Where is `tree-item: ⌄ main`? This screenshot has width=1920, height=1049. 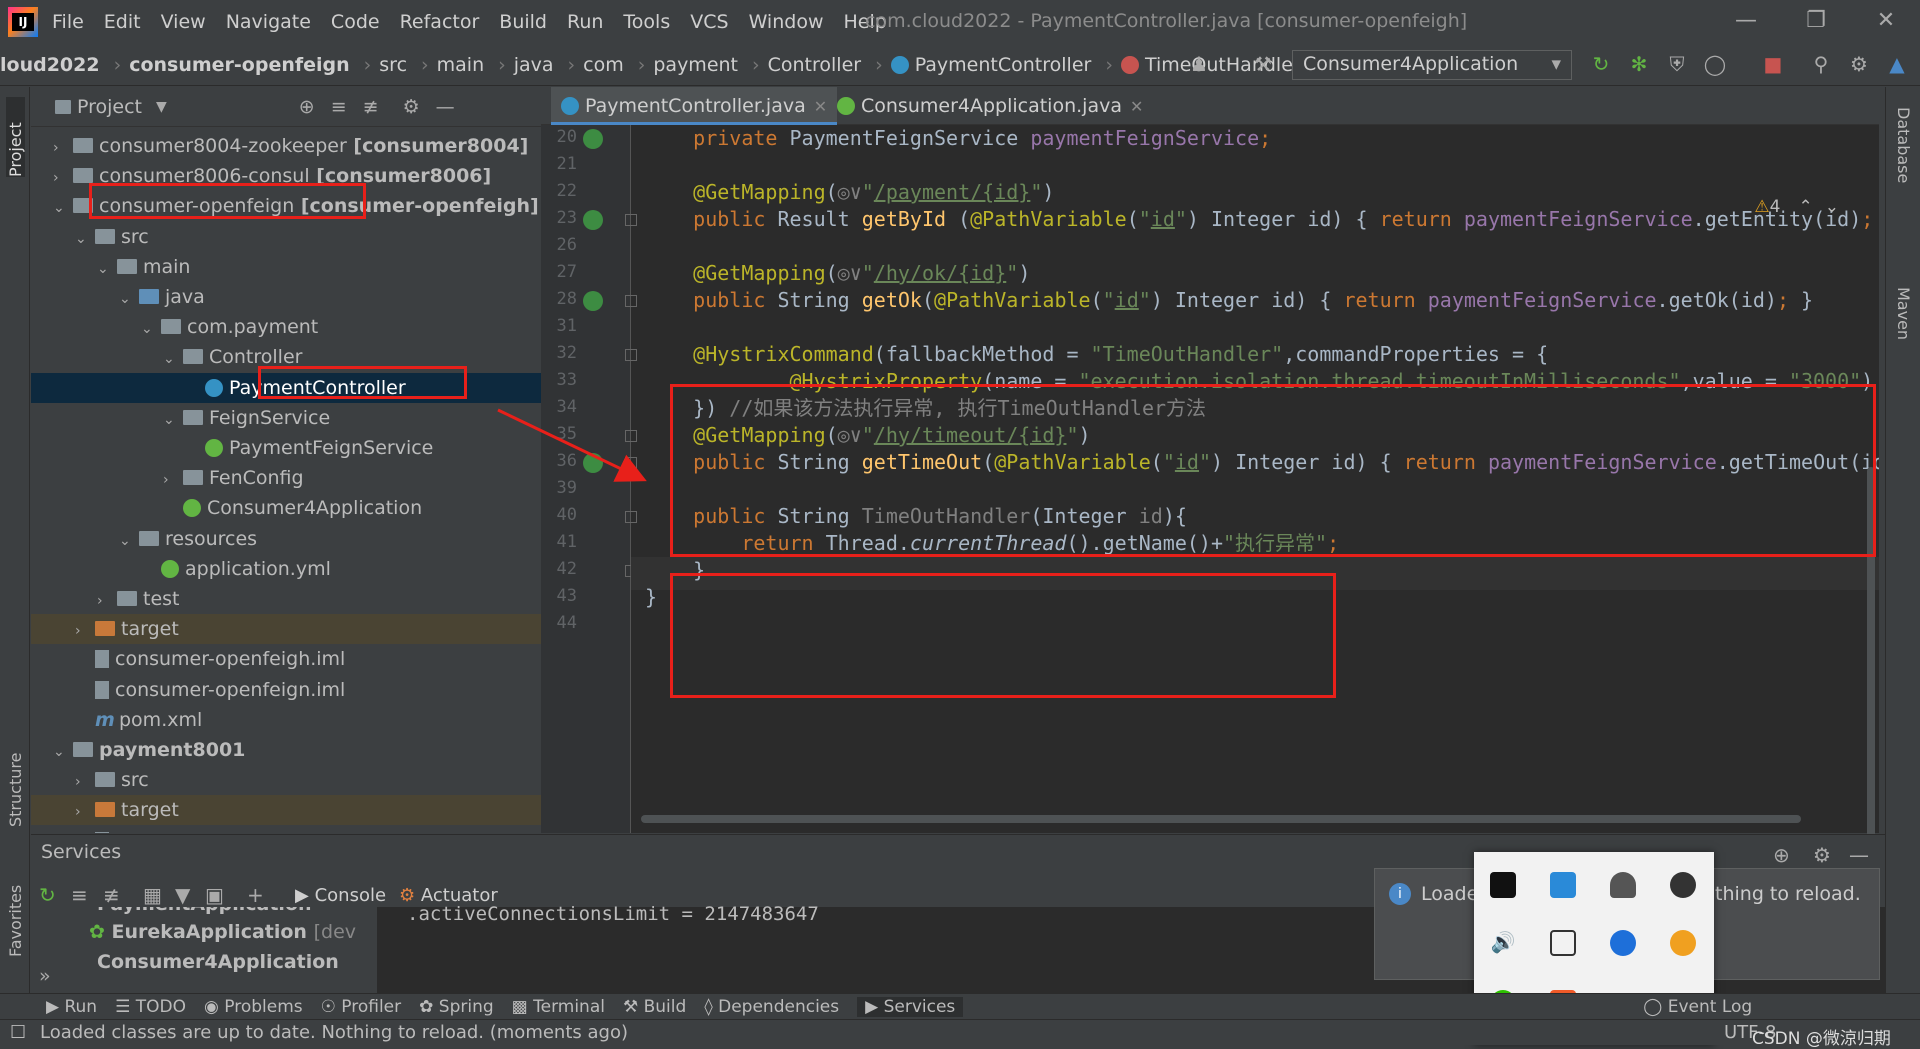 tree-item: ⌄ main is located at coordinates (286, 267).